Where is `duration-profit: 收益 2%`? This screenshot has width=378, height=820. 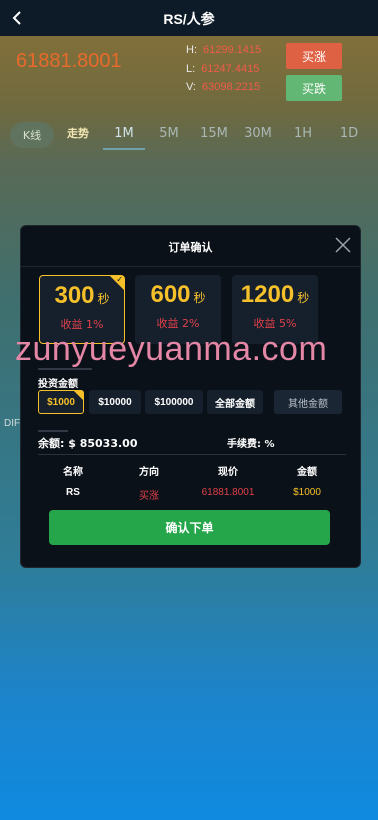 duration-profit: 收益 2% is located at coordinates (178, 323).